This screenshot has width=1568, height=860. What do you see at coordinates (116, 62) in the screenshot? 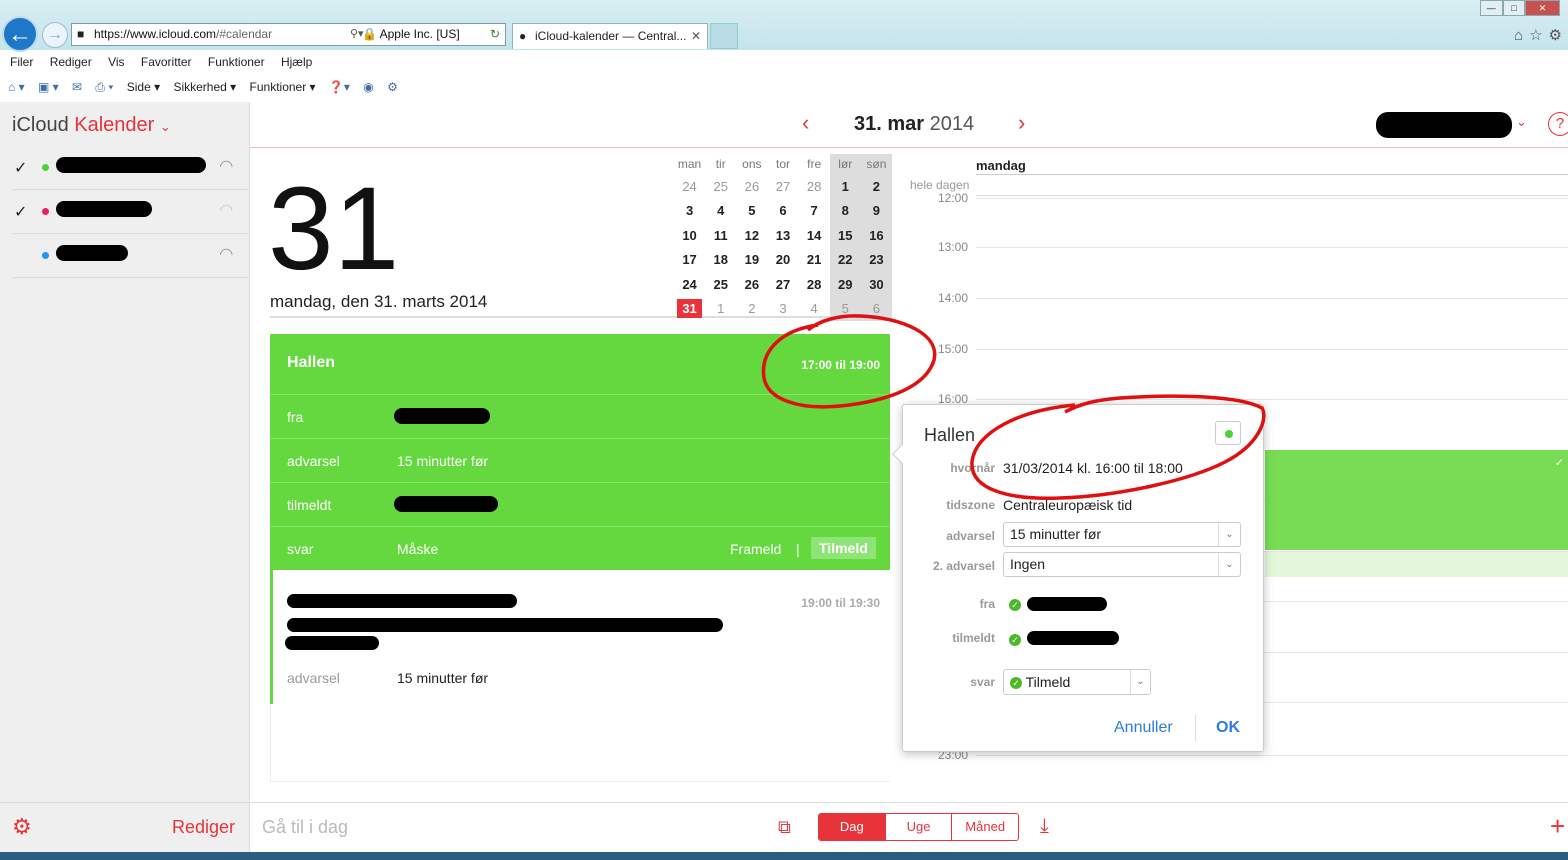
I see `menu-item: Vis` at bounding box center [116, 62].